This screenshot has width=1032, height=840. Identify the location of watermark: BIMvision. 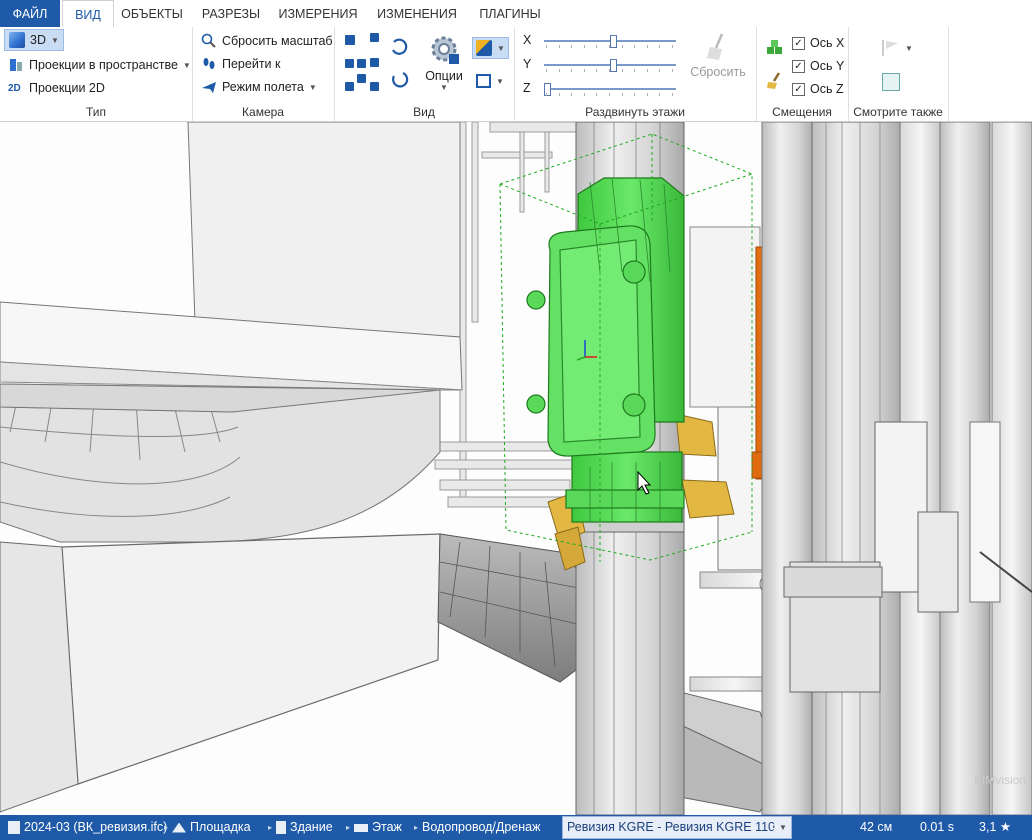
(999, 780).